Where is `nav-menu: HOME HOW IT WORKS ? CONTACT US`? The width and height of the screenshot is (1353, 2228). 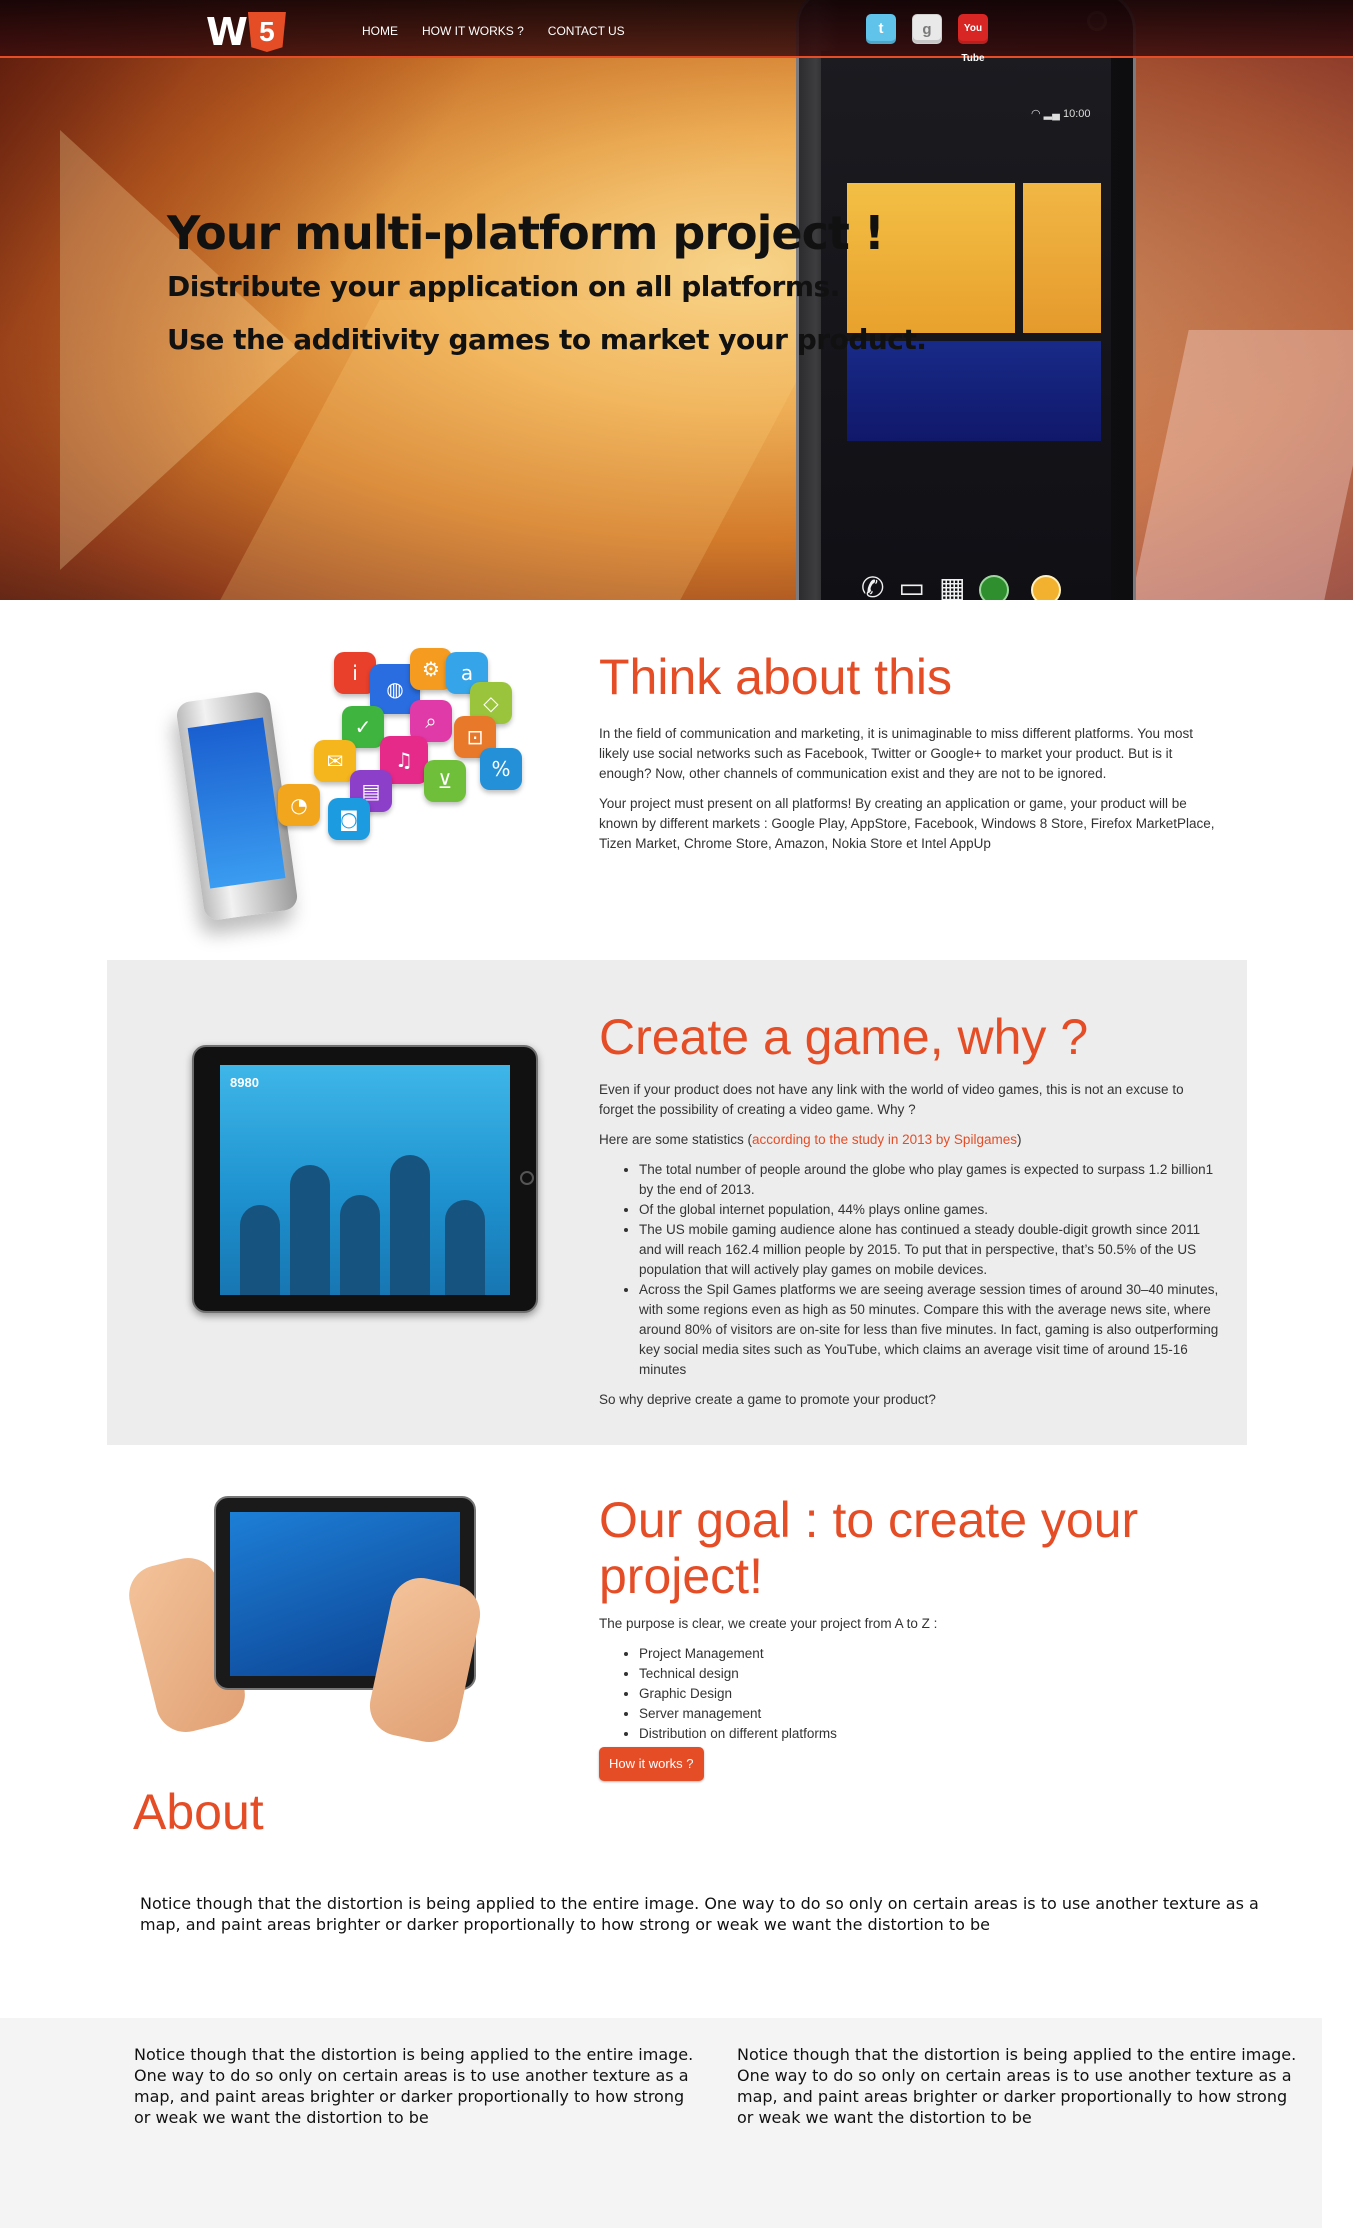 nav-menu: HOME HOW IT WORKS ? CONTACT US is located at coordinates (493, 31).